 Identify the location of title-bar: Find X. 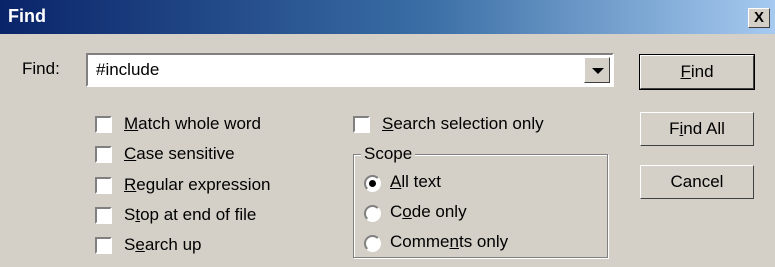
(387, 17).